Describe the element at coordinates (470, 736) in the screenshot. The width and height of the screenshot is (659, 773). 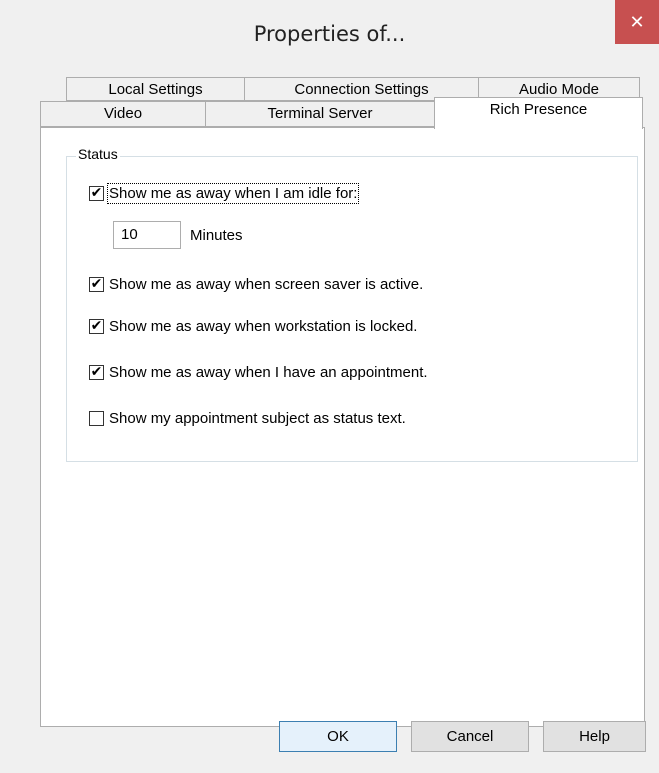
I see `cancel-button: Cancel` at that location.